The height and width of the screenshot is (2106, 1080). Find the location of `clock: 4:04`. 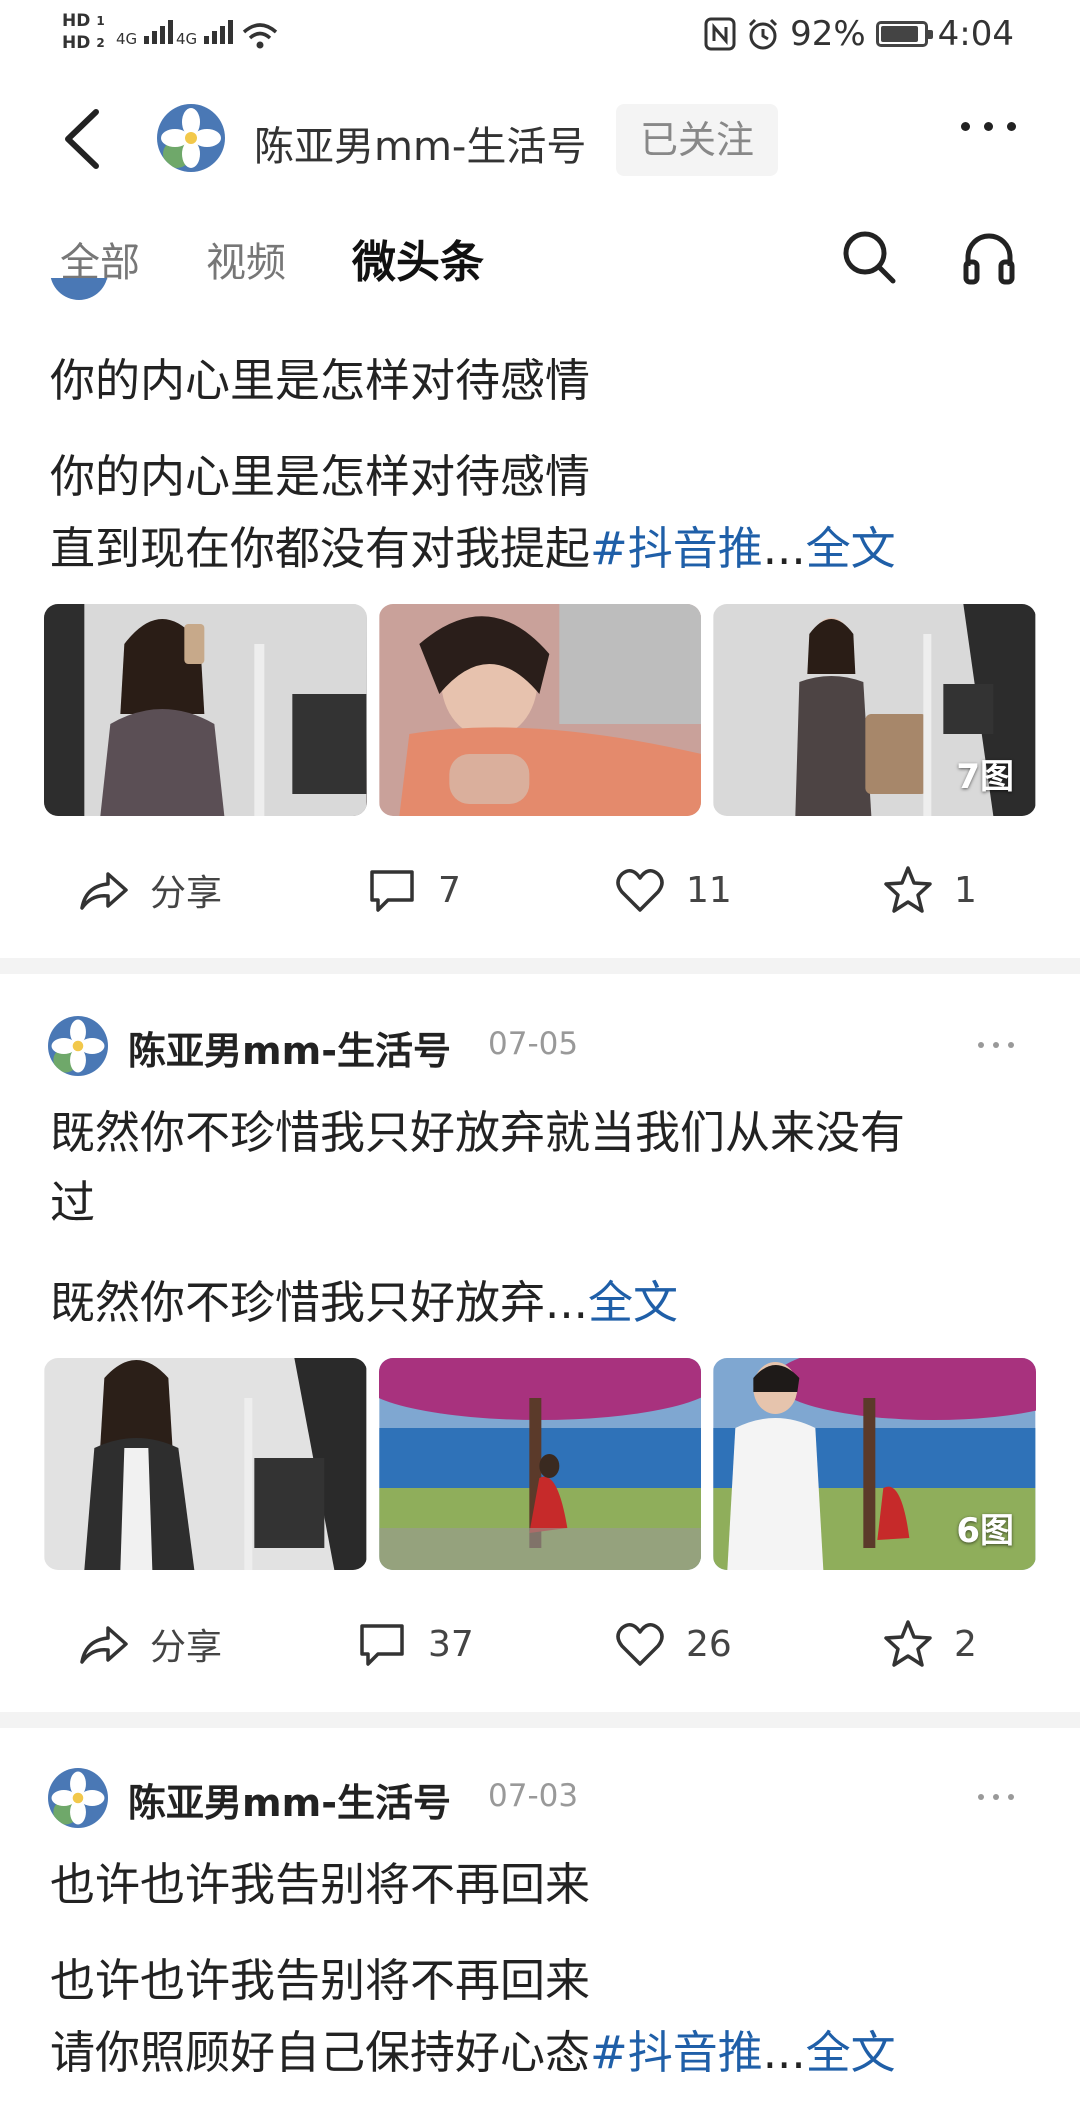

clock: 4:04 is located at coordinates (975, 34).